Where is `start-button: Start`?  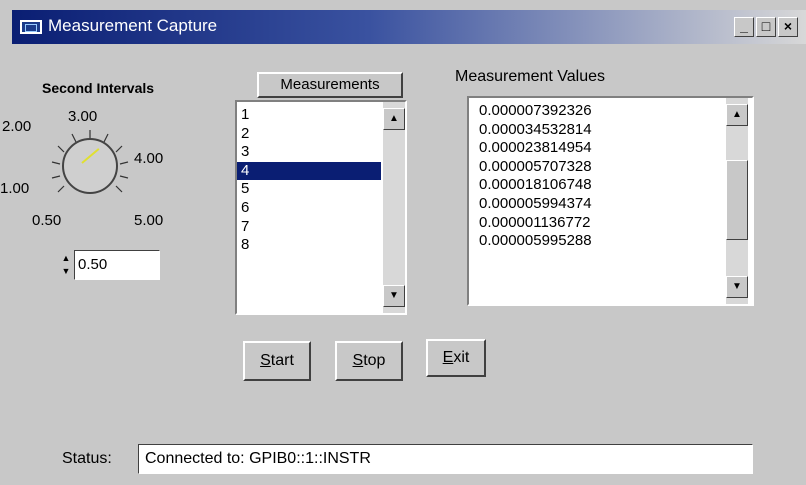
start-button: Start is located at coordinates (277, 361).